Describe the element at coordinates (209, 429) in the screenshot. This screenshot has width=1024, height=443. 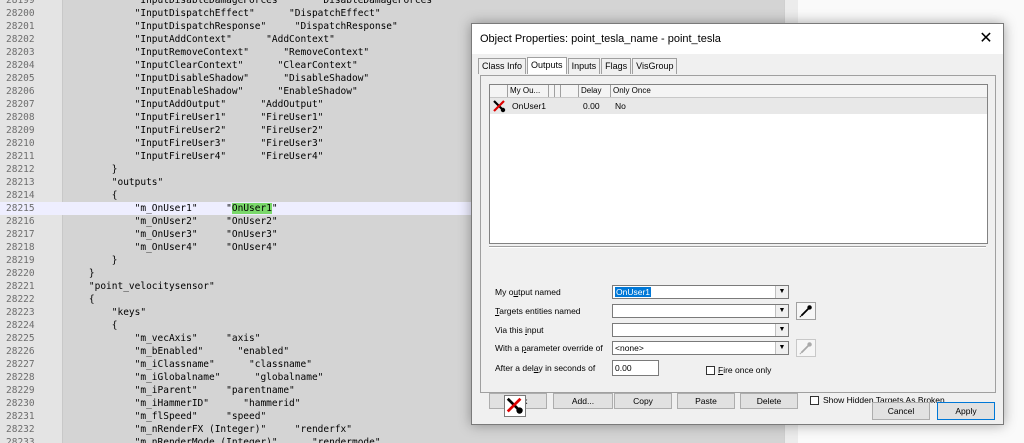
I see `line-text: "m_nRenderFX (Integer)" "renderfx"` at that location.